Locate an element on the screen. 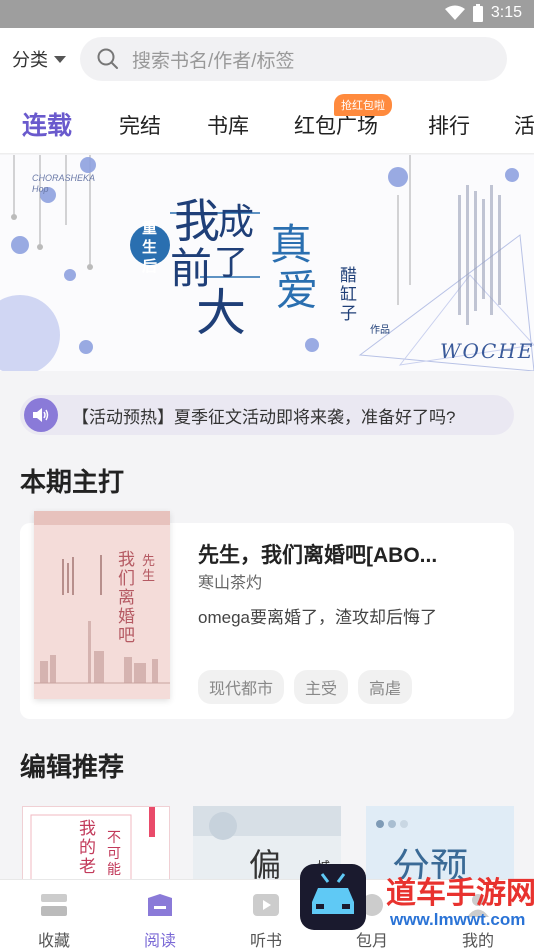  nav-label: 听书 is located at coordinates (265, 941).